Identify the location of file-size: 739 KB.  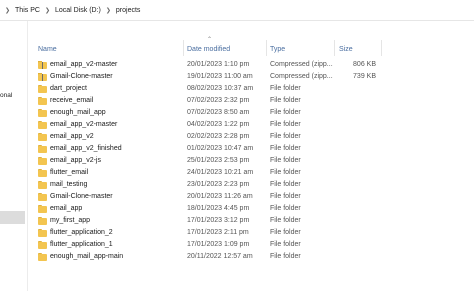
(364, 76).